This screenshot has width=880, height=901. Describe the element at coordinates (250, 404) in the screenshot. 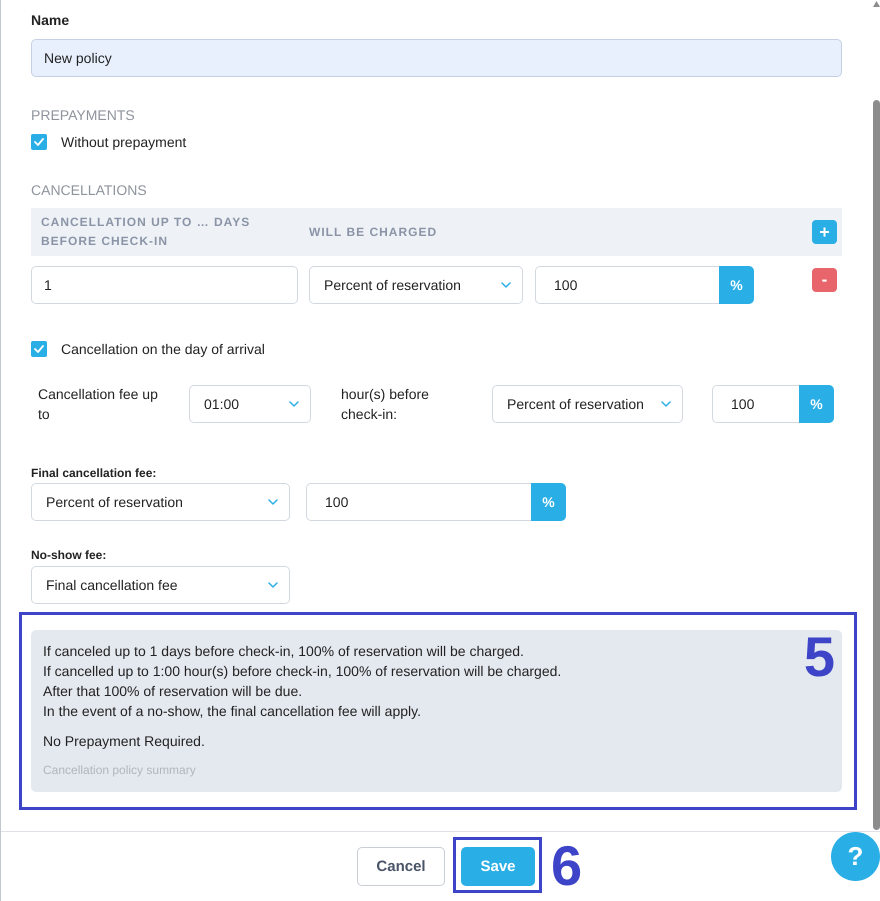

I see `time-select: 01:00` at that location.